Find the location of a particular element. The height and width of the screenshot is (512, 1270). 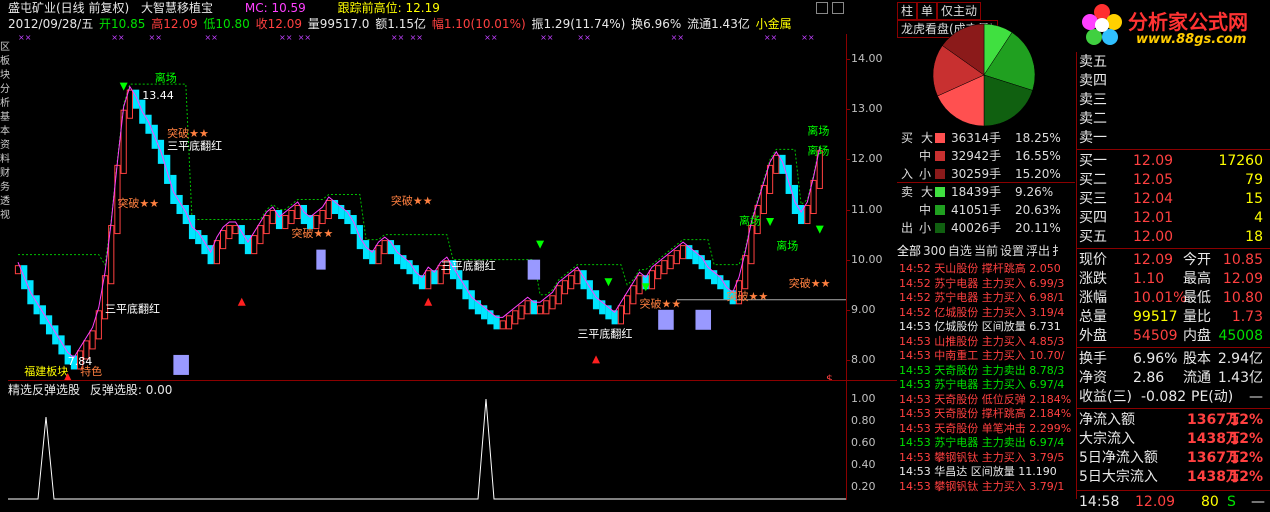

bid-volume: 4 is located at coordinates (1258, 218).